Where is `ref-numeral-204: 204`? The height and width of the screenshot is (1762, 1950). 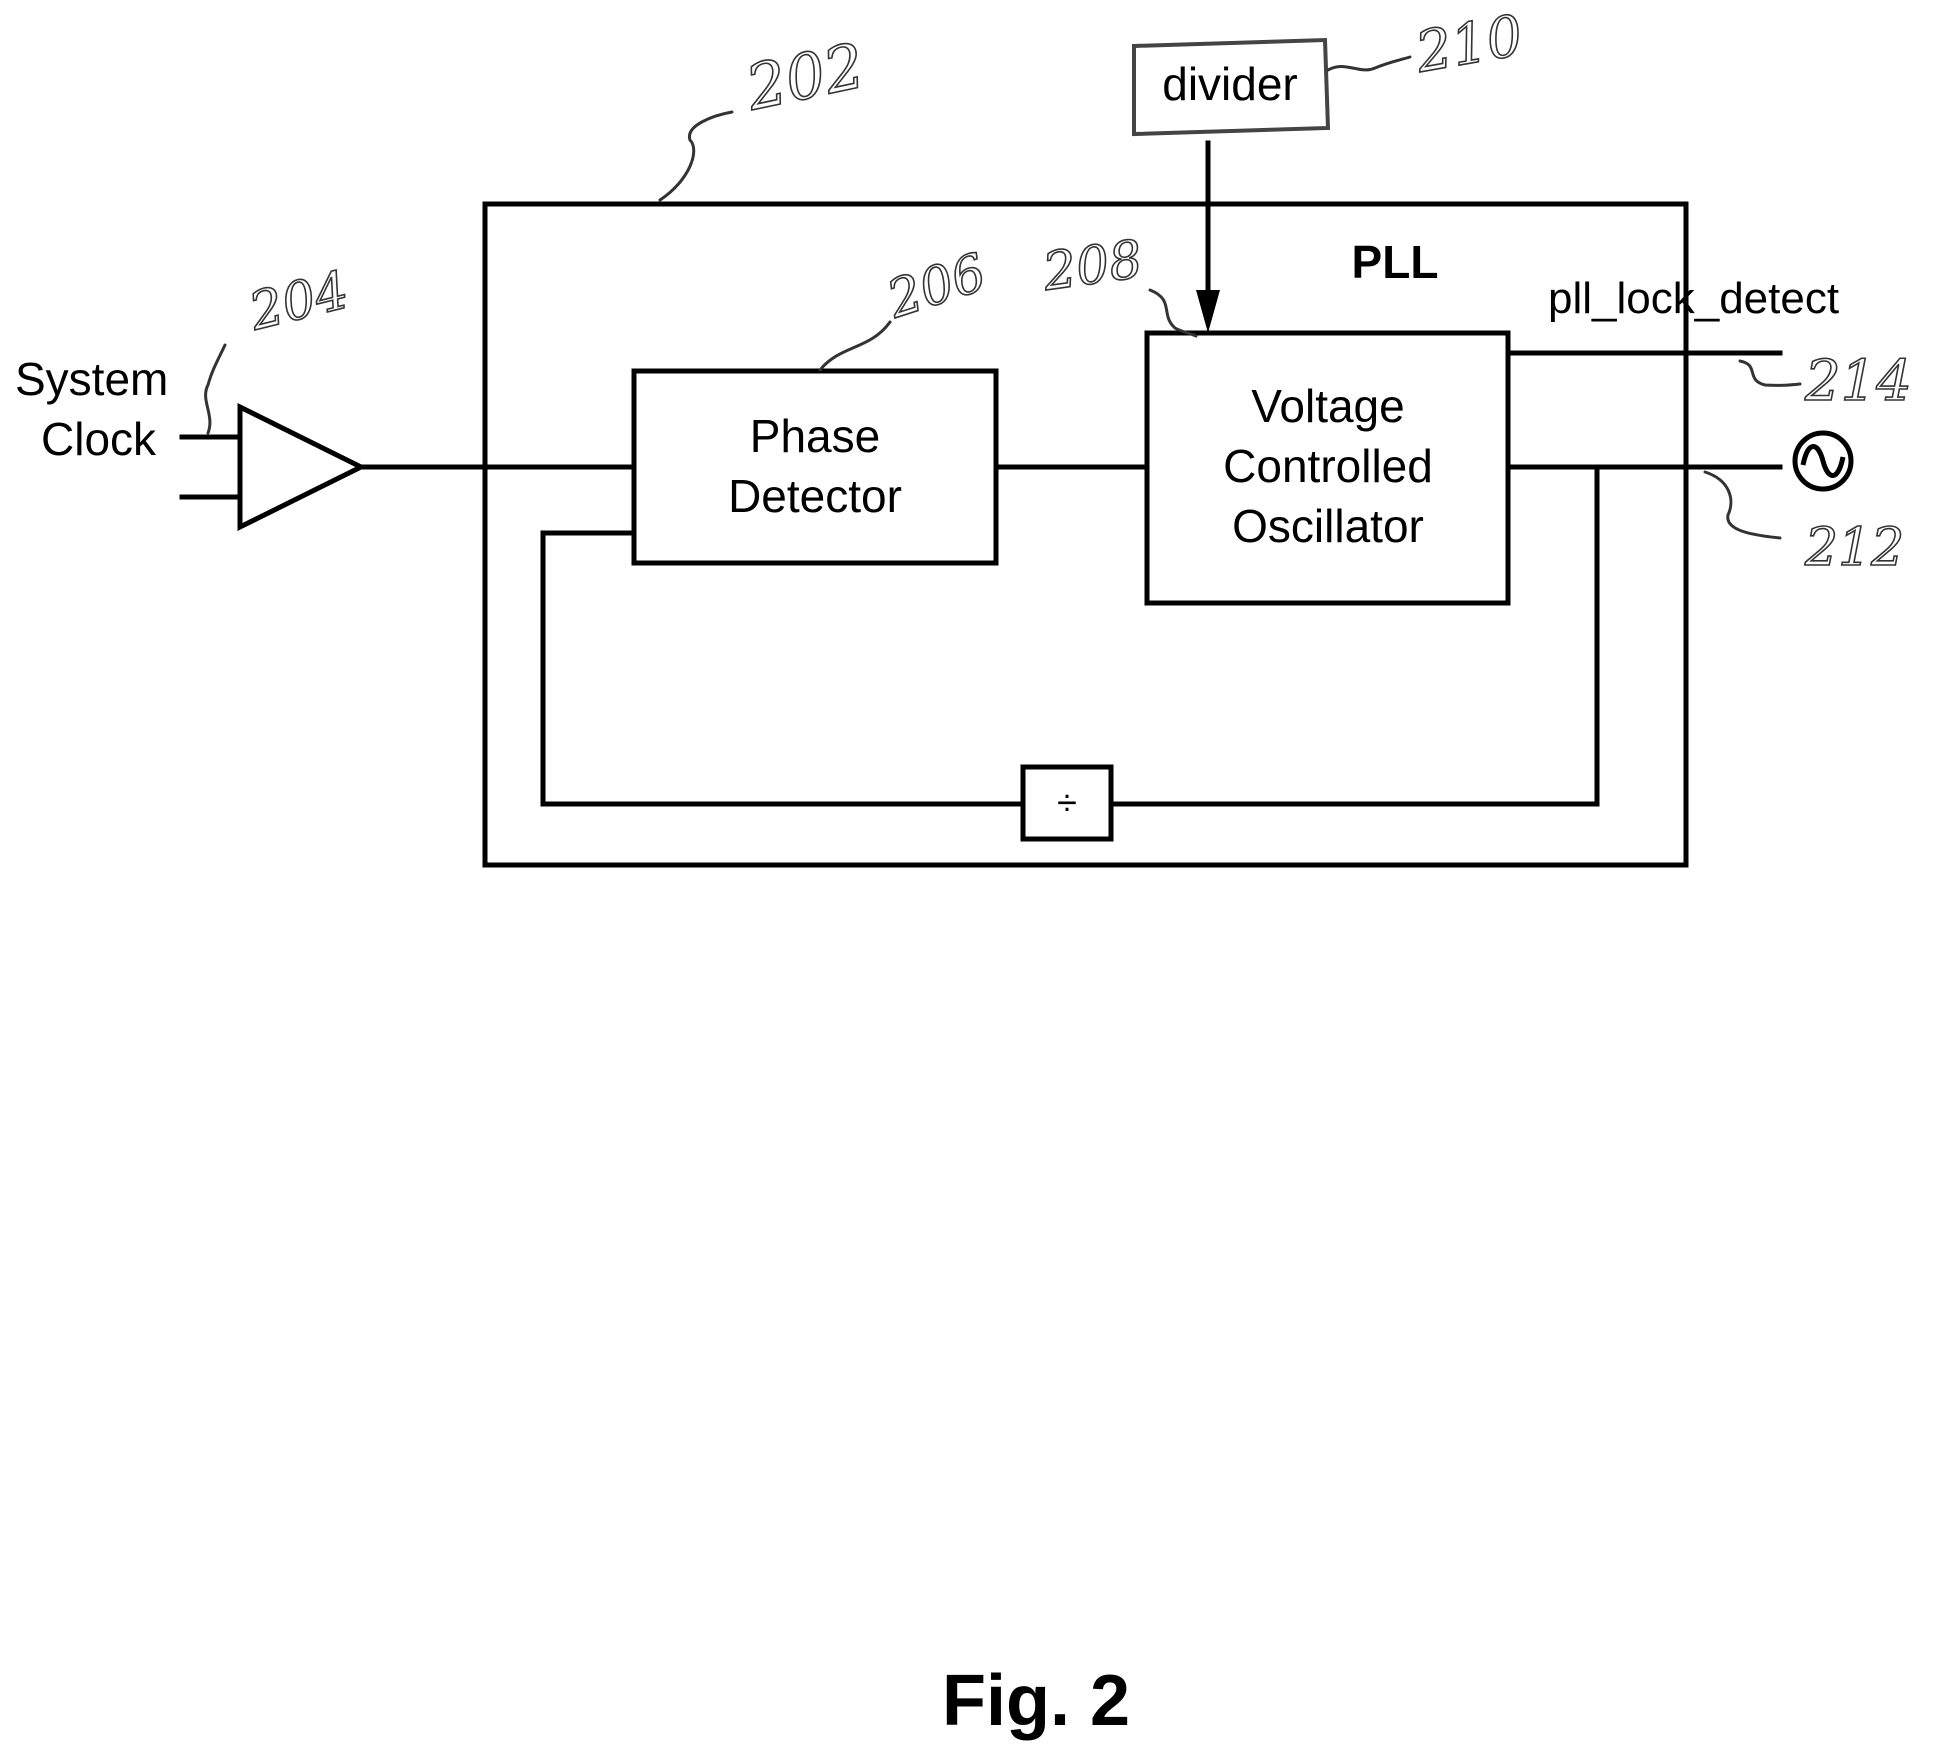 ref-numeral-204: 204 is located at coordinates (299, 301).